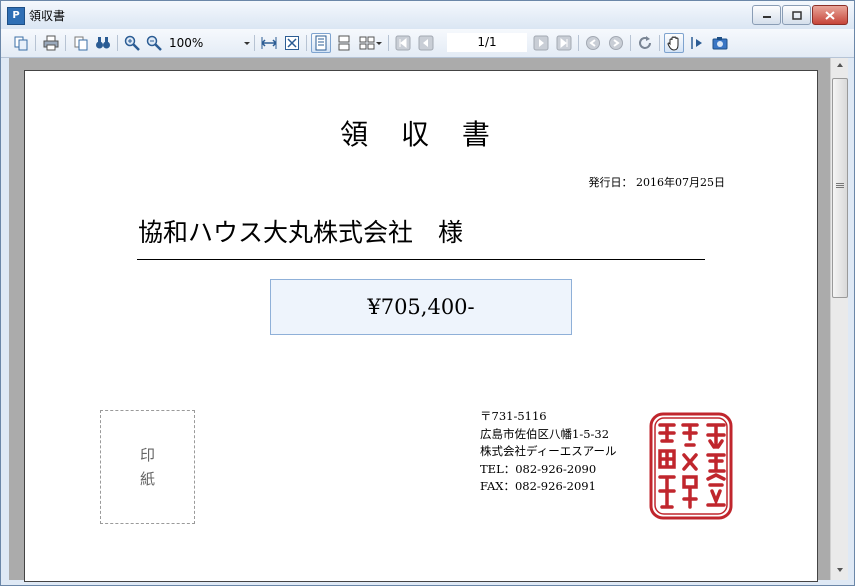 Image resolution: width=855 pixels, height=586 pixels. I want to click on next-page-icon, so click(541, 43).